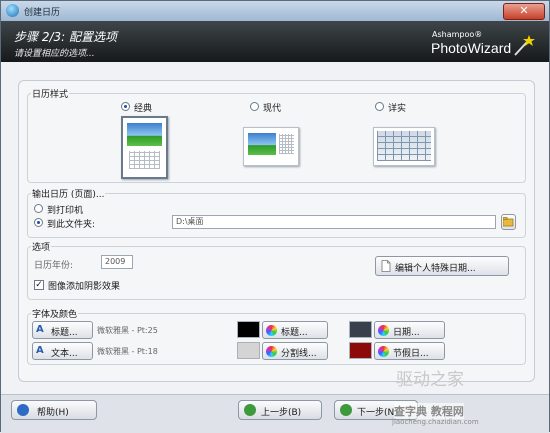  I want to click on style-detailed-preview, so click(404, 146).